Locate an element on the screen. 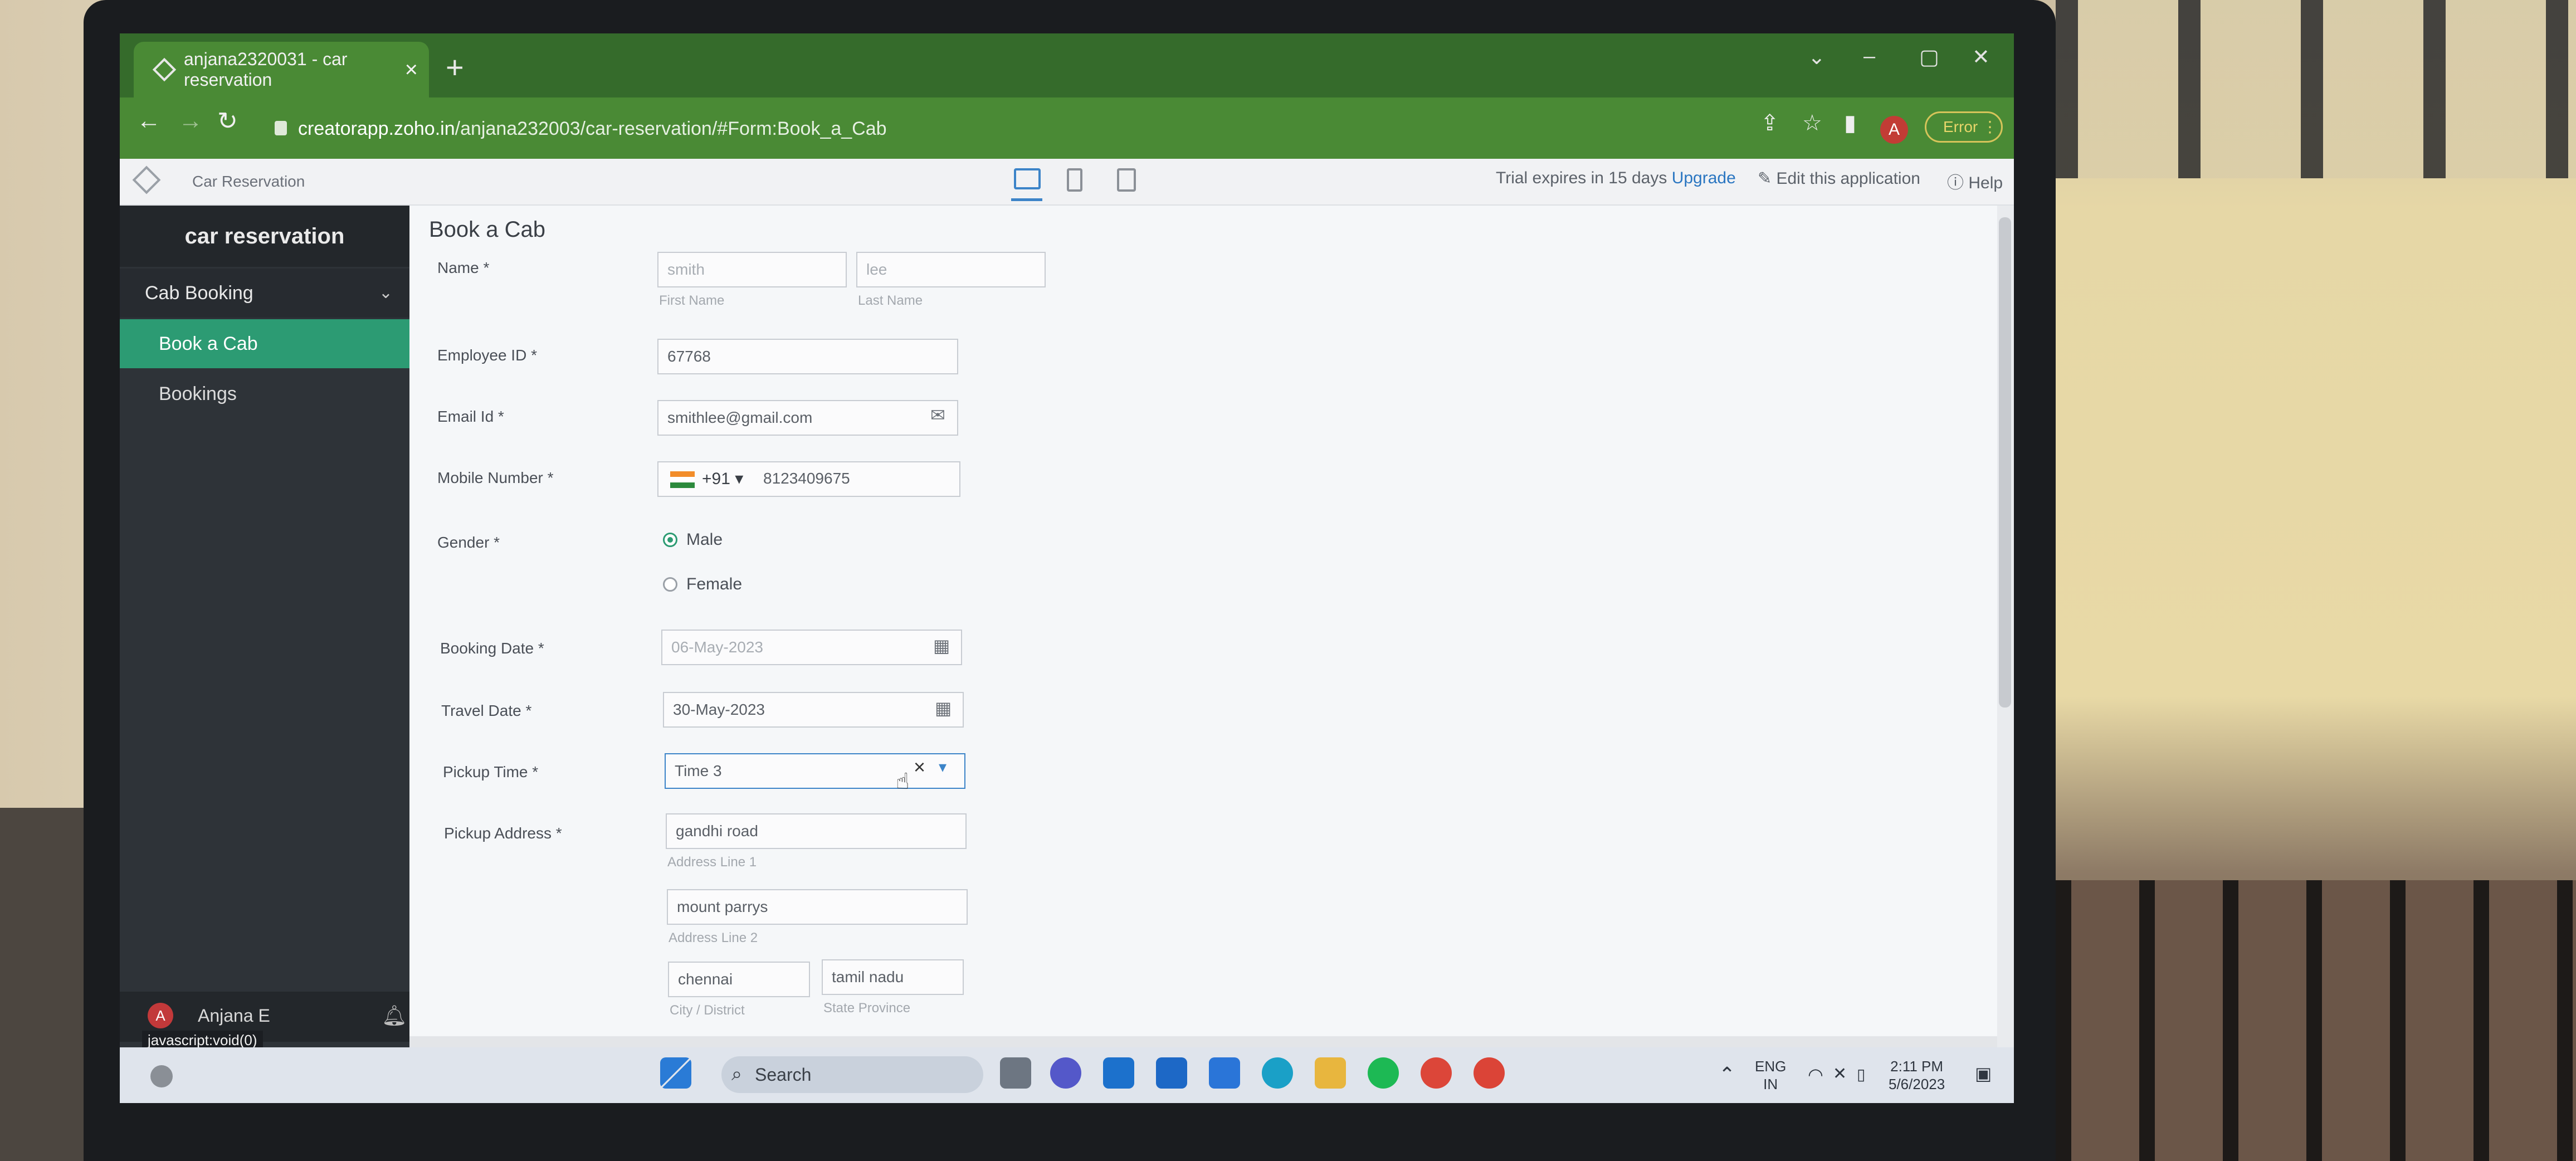  back-icon: ← is located at coordinates (148, 121).